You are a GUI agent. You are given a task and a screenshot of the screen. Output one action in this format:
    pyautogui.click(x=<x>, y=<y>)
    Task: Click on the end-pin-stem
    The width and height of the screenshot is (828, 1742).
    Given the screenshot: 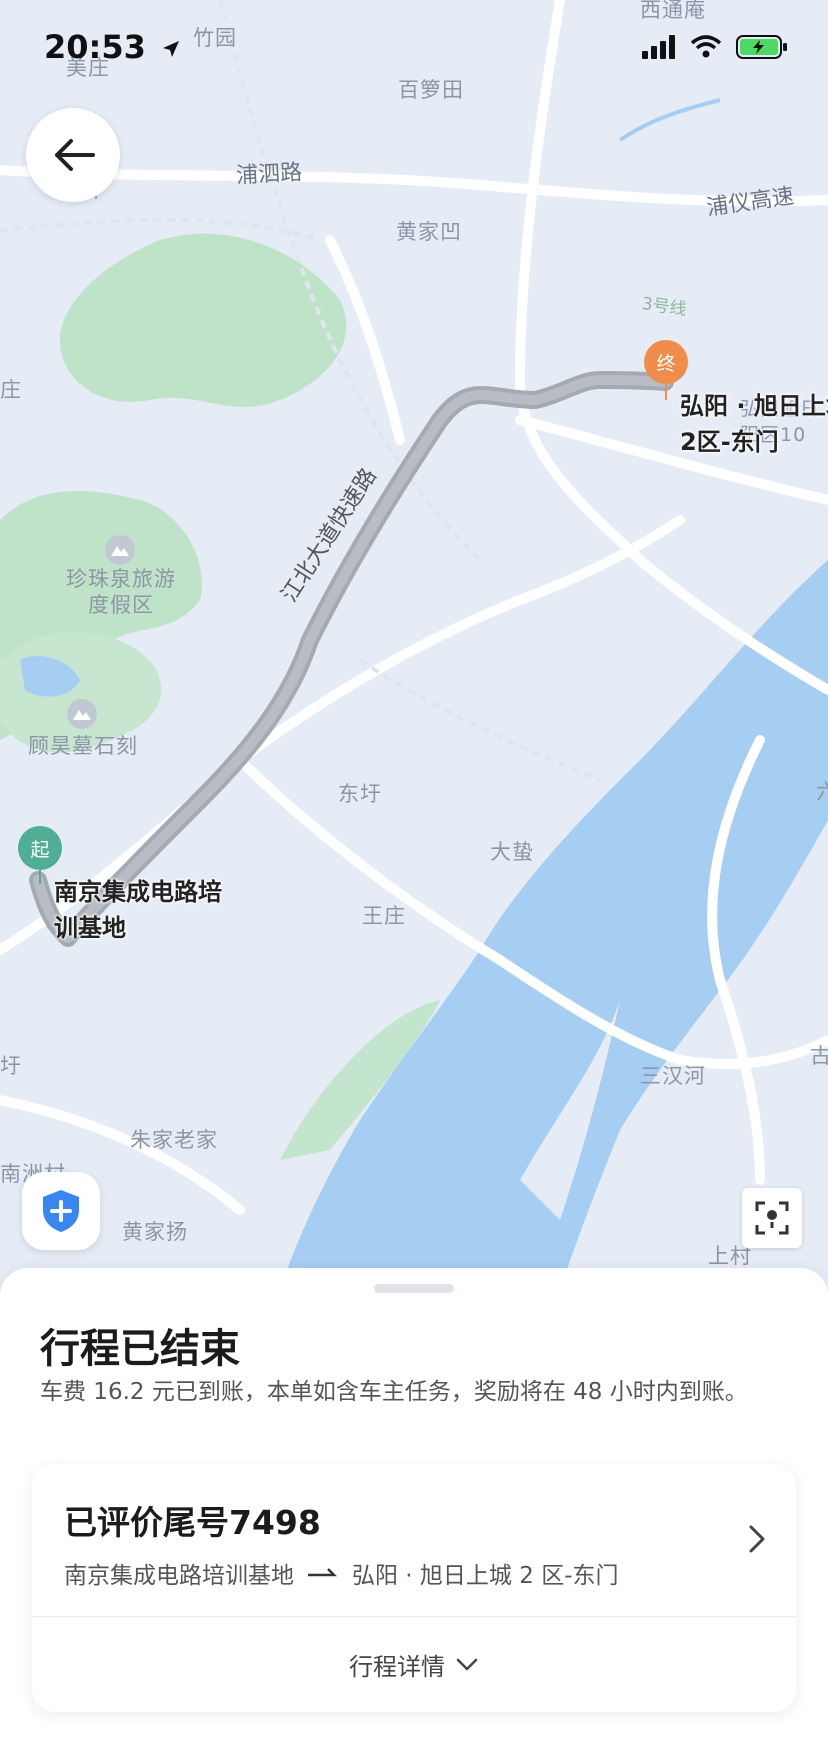 What is the action you would take?
    pyautogui.click(x=666, y=391)
    